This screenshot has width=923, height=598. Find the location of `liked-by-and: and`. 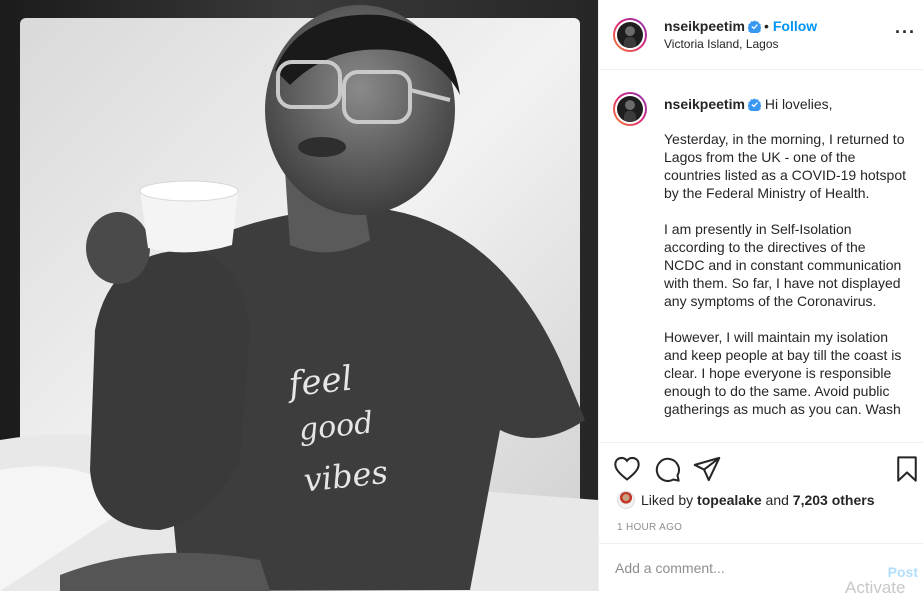

liked-by-and: and is located at coordinates (777, 500).